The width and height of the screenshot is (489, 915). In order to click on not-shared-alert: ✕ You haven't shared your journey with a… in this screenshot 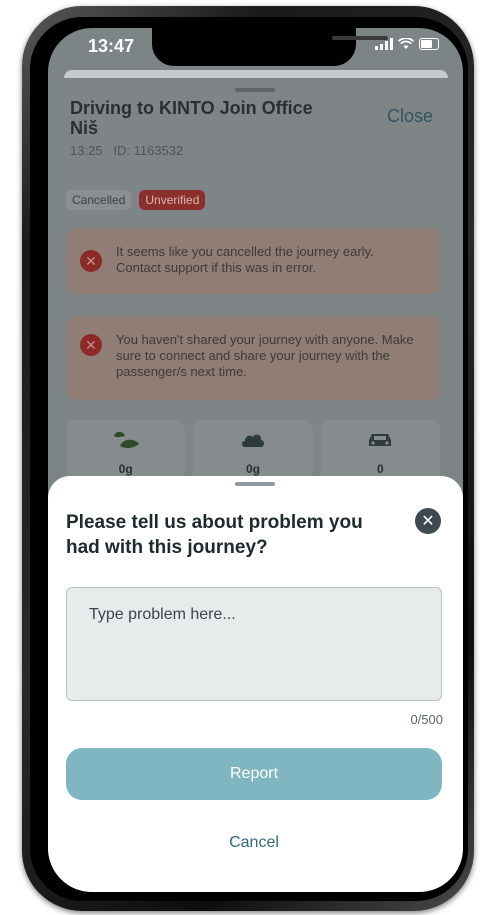, I will do `click(253, 358)`.